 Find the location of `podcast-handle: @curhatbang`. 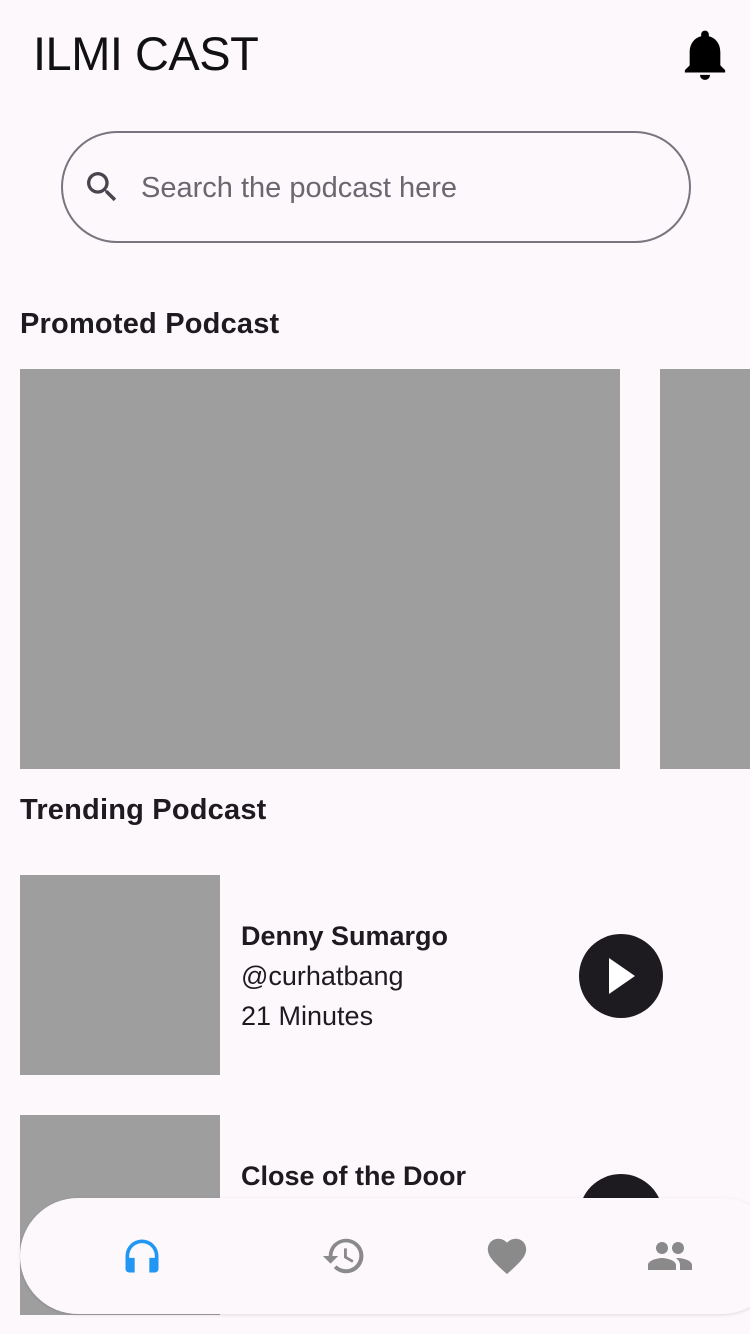

podcast-handle: @curhatbang is located at coordinates (322, 976).